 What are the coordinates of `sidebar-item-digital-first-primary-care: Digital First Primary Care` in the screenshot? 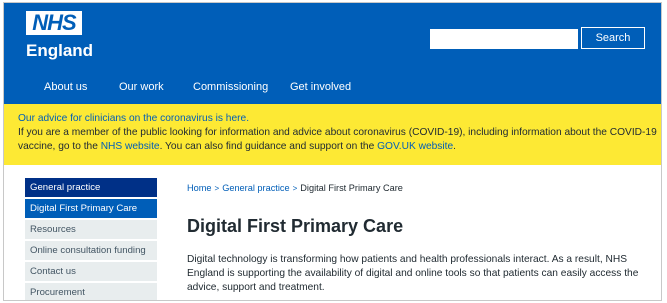 It's located at (91, 208).